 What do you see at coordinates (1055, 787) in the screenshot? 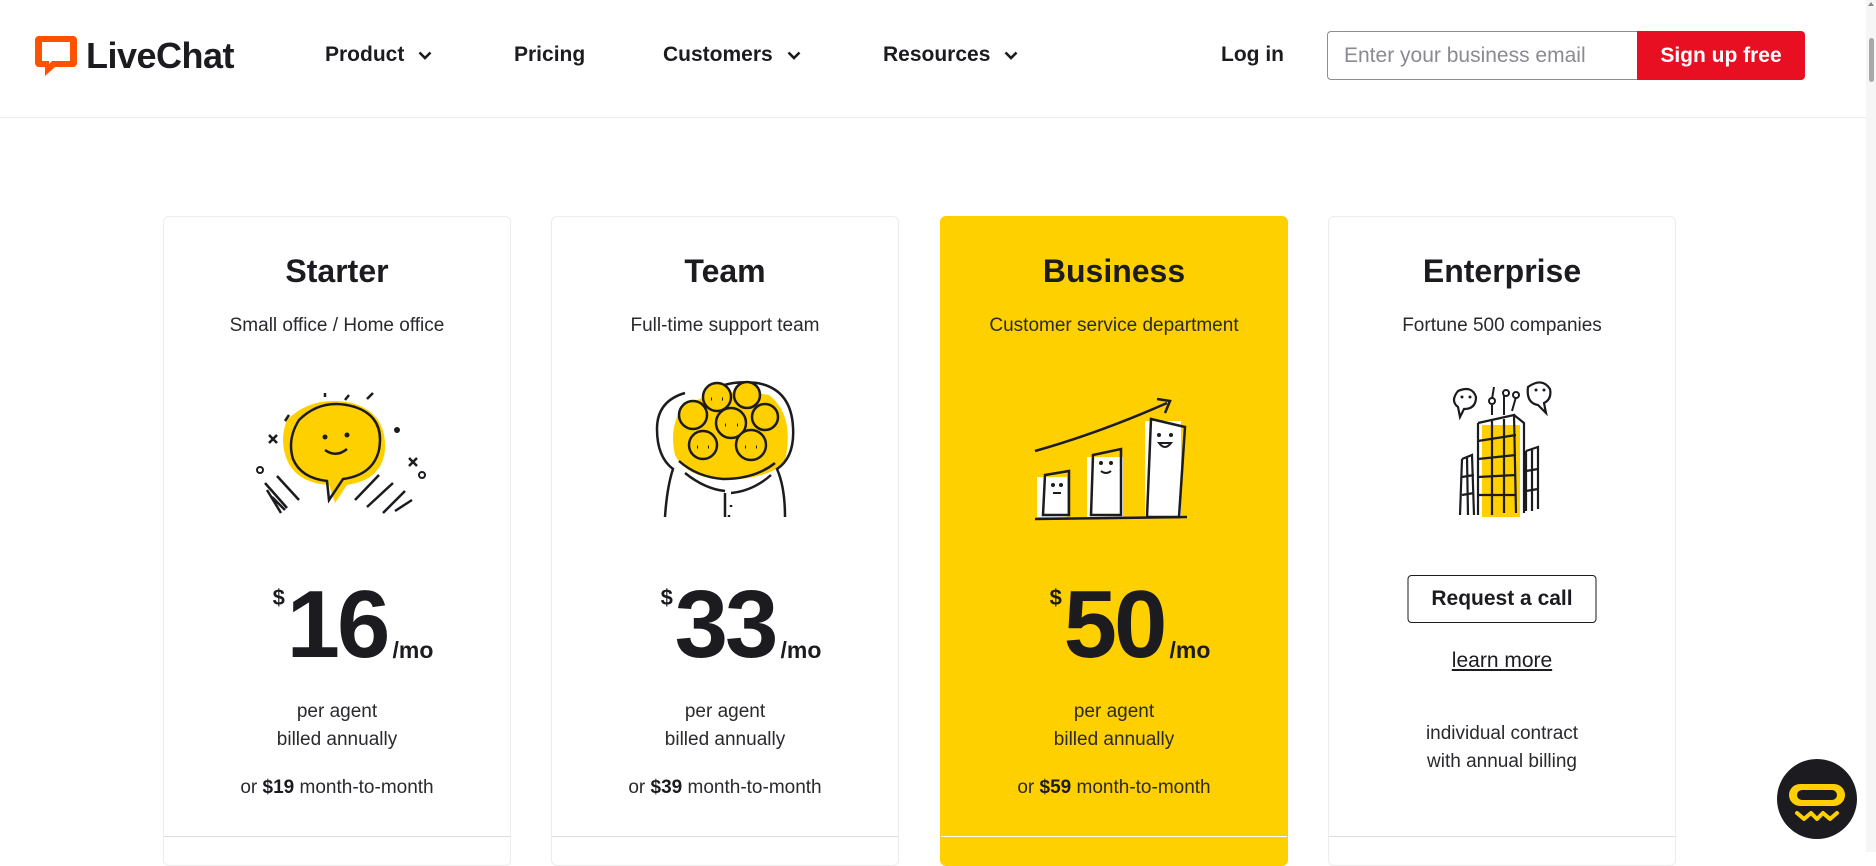
I see `monthly-amount: $59` at bounding box center [1055, 787].